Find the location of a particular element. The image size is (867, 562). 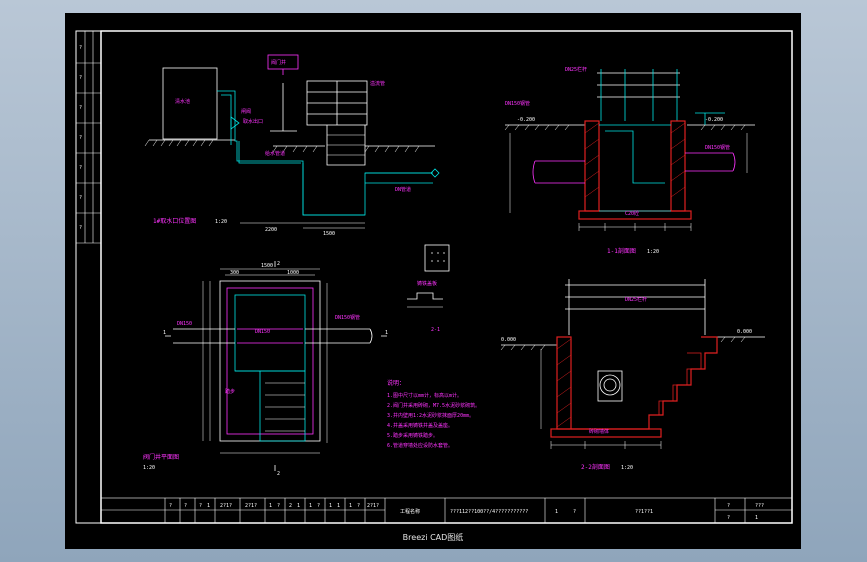

note-item: 6.管道穿墙处应设防水套管。 is located at coordinates (420, 445).